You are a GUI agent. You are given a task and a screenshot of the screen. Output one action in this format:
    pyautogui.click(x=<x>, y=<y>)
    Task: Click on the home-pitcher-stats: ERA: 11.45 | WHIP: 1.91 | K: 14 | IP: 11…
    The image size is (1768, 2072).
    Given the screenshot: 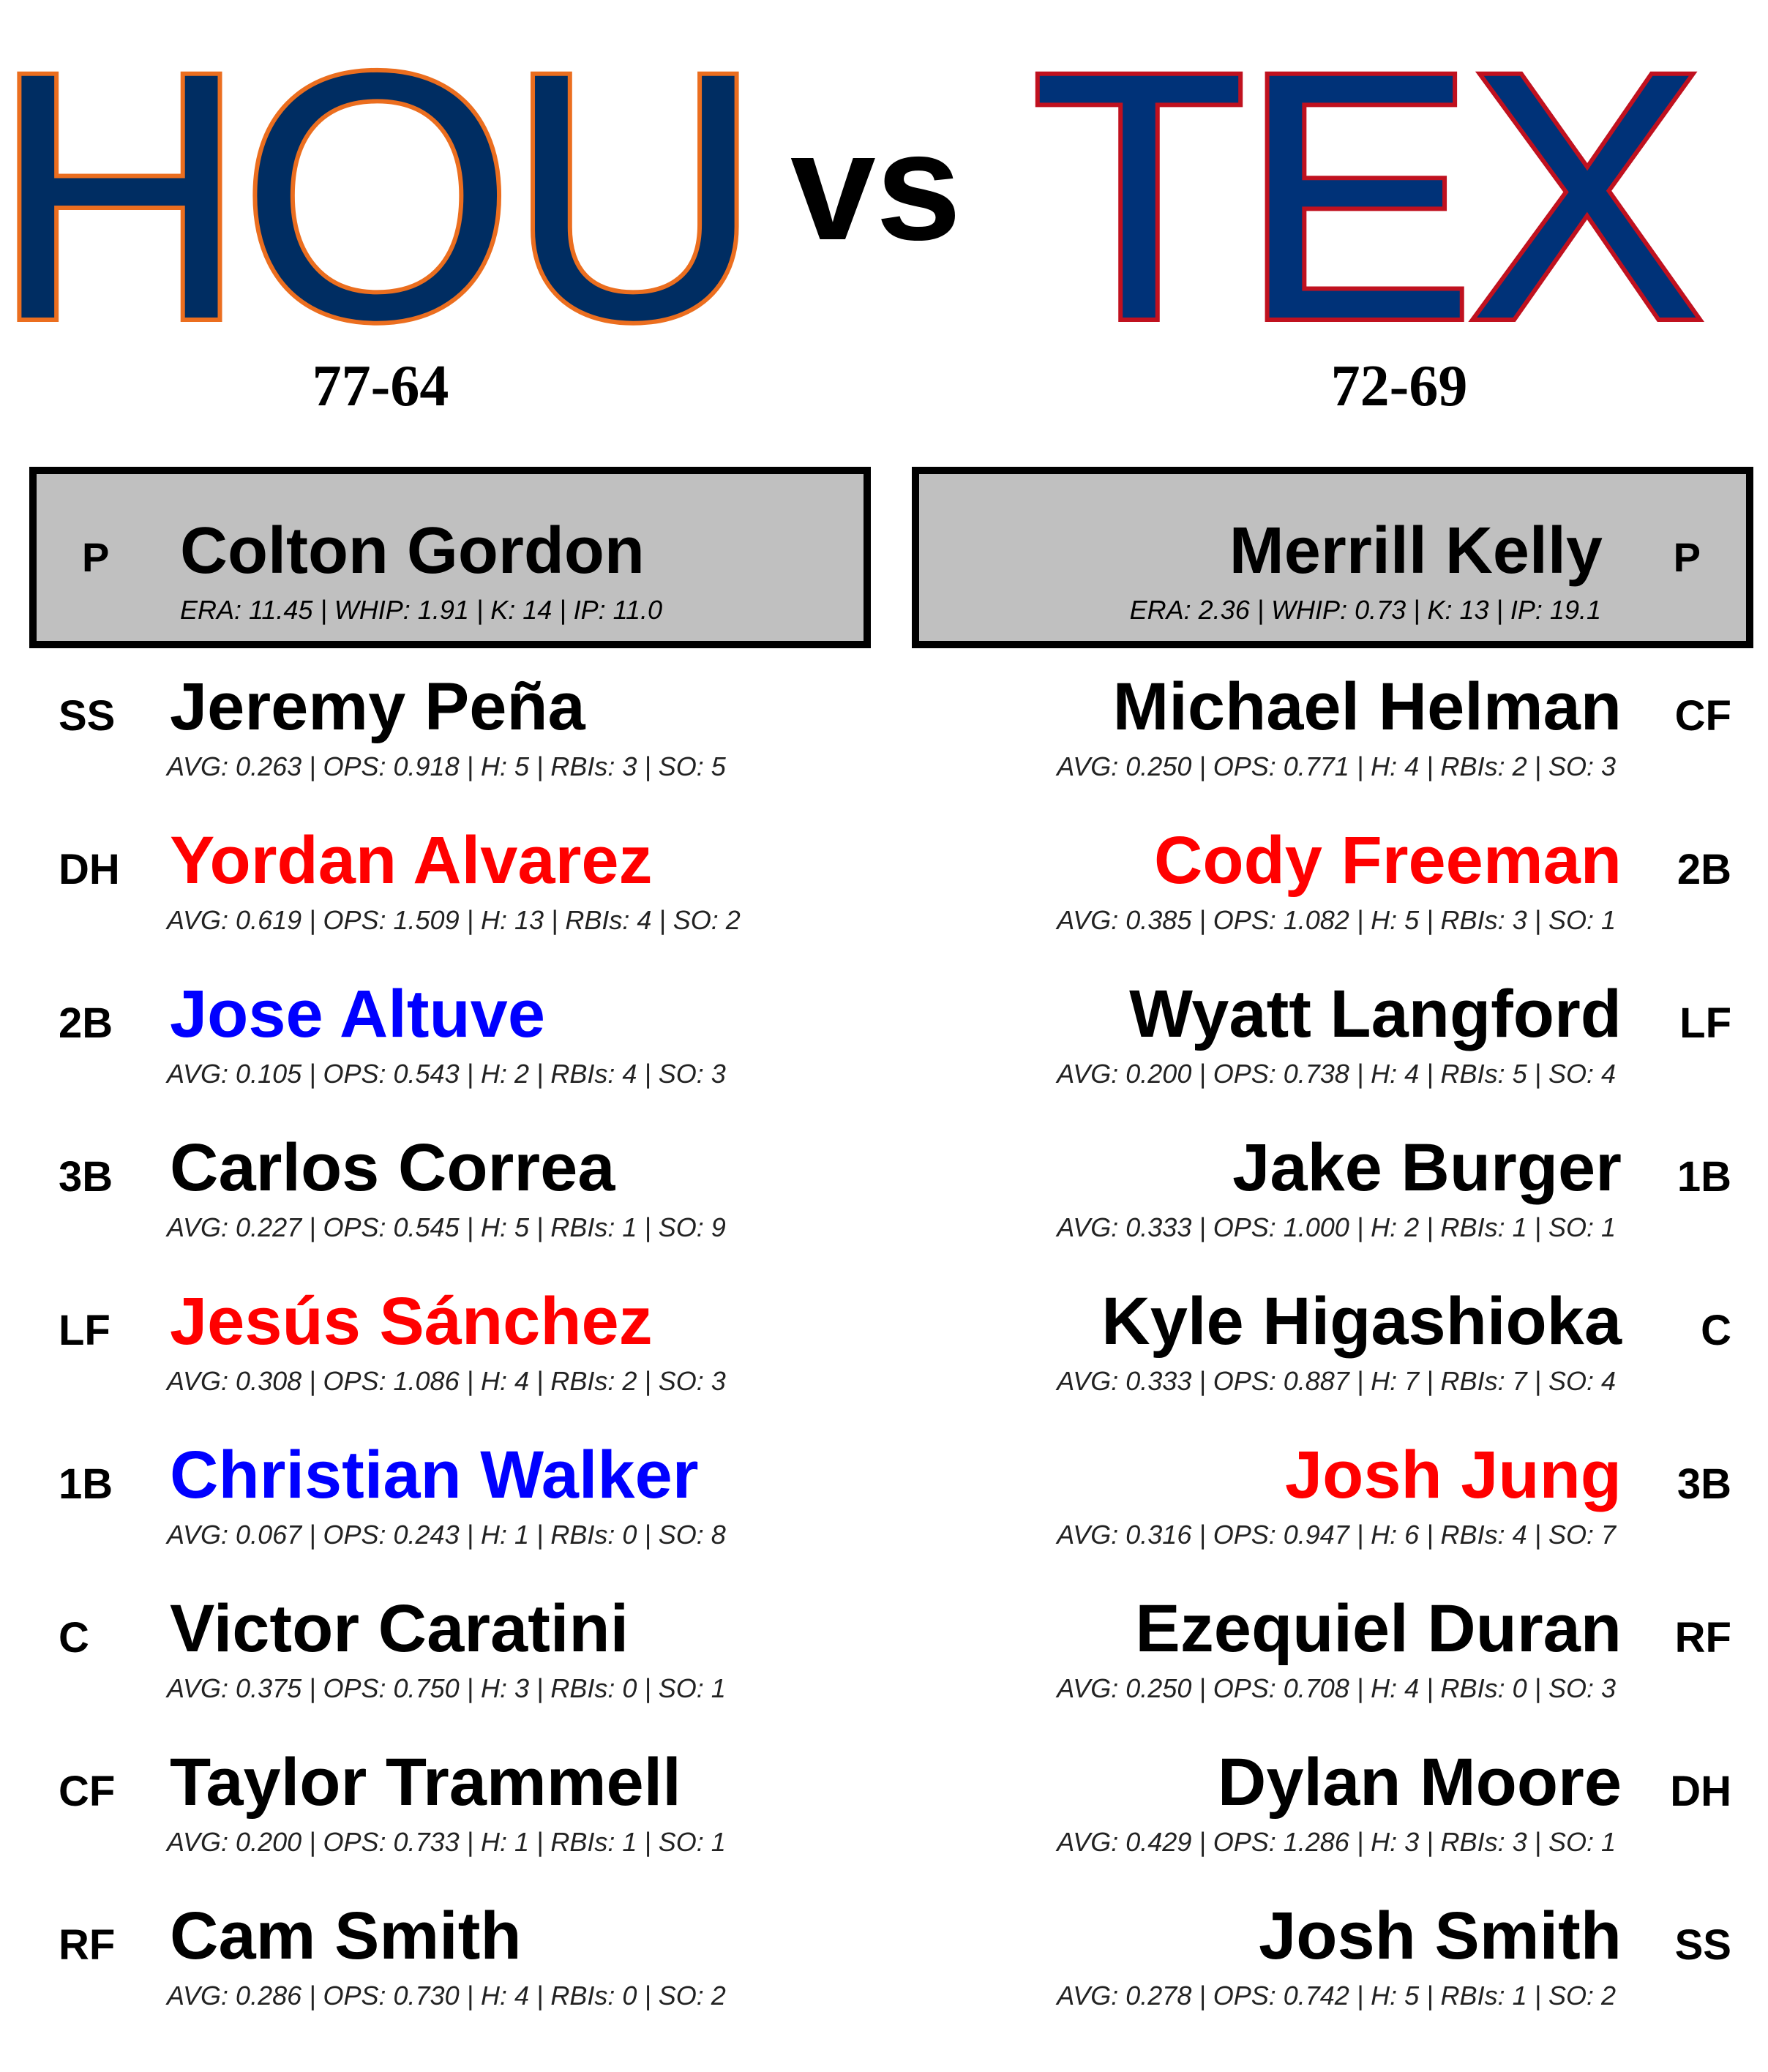 What is the action you would take?
    pyautogui.click(x=421, y=610)
    